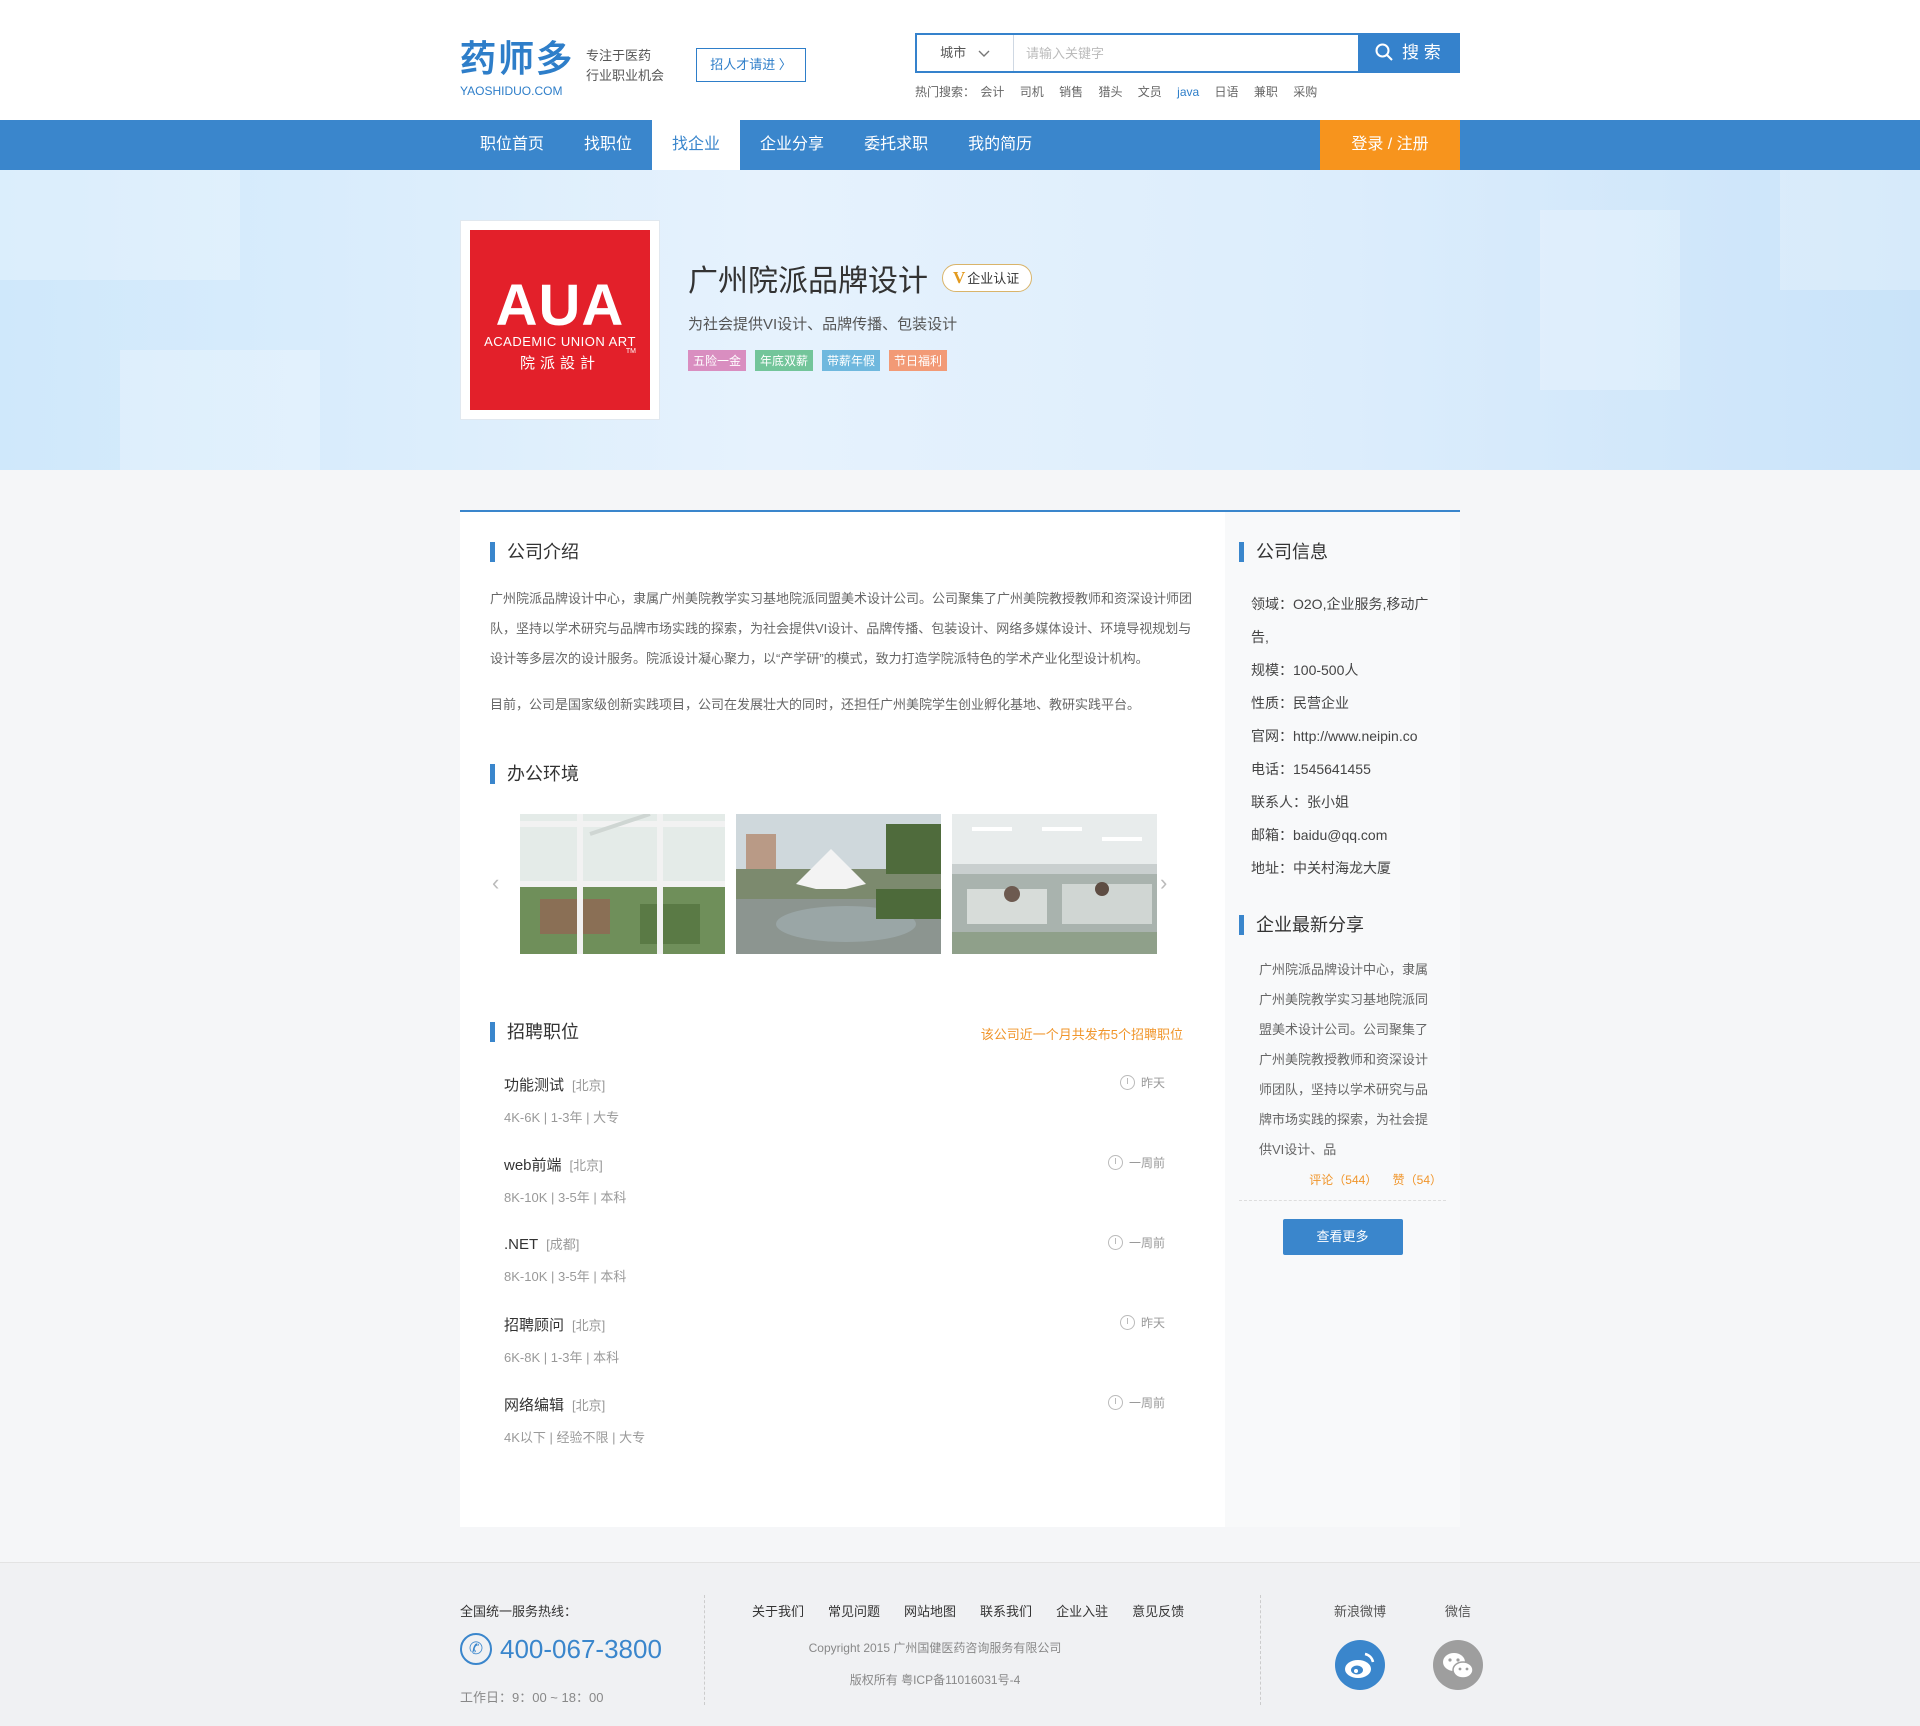  I want to click on hot-search-term: 销售, so click(1071, 92).